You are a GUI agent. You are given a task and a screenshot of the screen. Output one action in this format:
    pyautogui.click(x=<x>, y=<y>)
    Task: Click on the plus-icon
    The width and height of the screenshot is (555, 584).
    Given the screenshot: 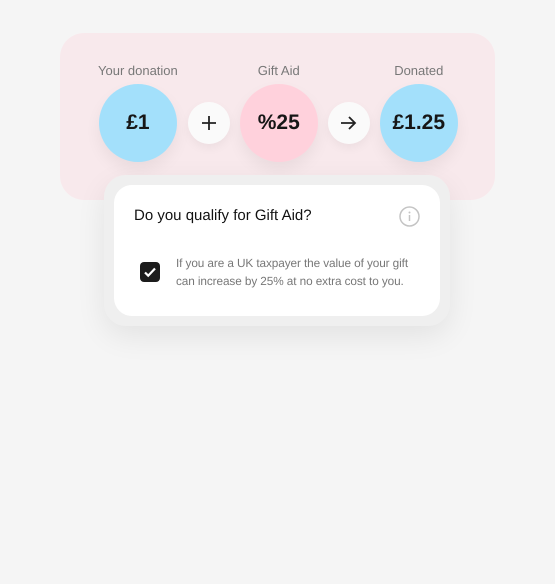 What is the action you would take?
    pyautogui.click(x=209, y=123)
    